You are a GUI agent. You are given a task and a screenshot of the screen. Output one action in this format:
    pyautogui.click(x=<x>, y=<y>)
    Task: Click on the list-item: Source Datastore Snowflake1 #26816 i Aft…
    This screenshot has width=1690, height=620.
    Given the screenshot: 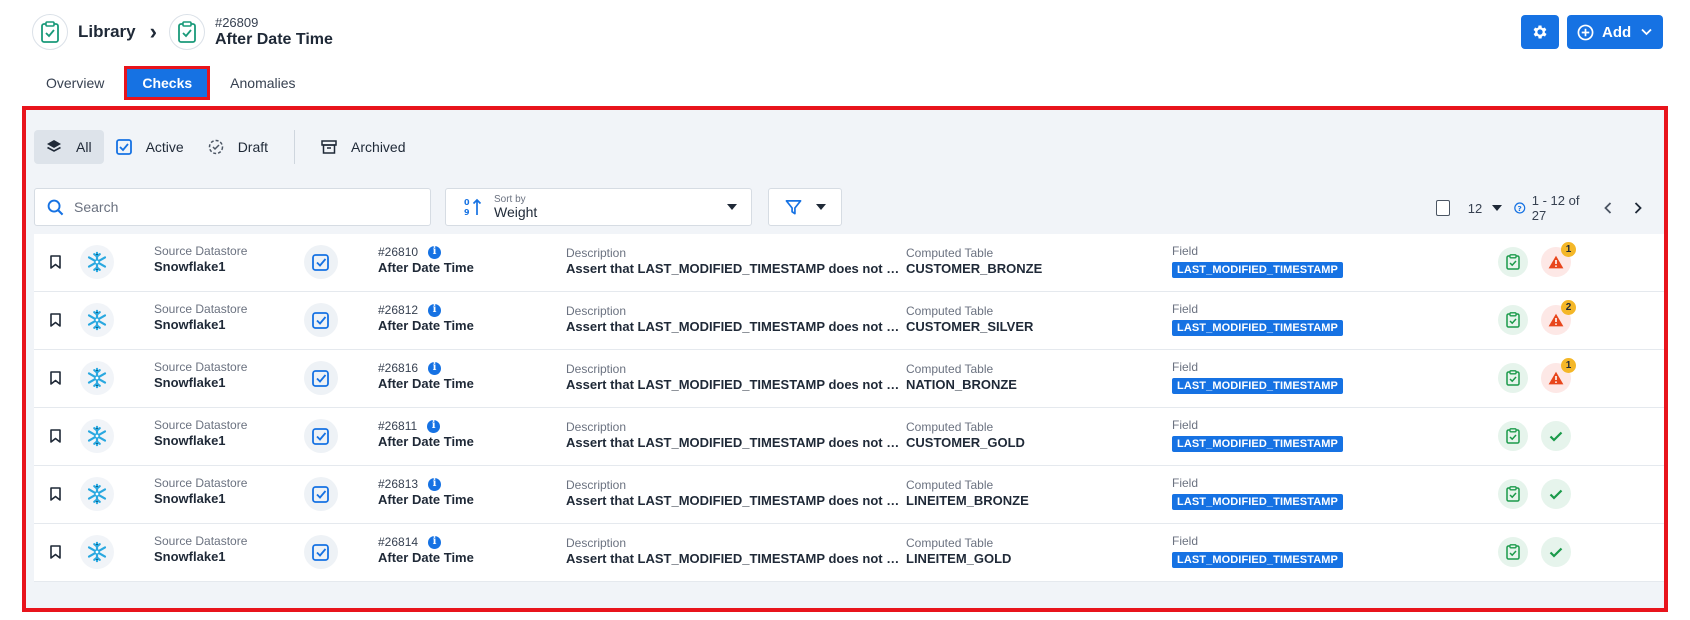 What is the action you would take?
    pyautogui.click(x=849, y=379)
    